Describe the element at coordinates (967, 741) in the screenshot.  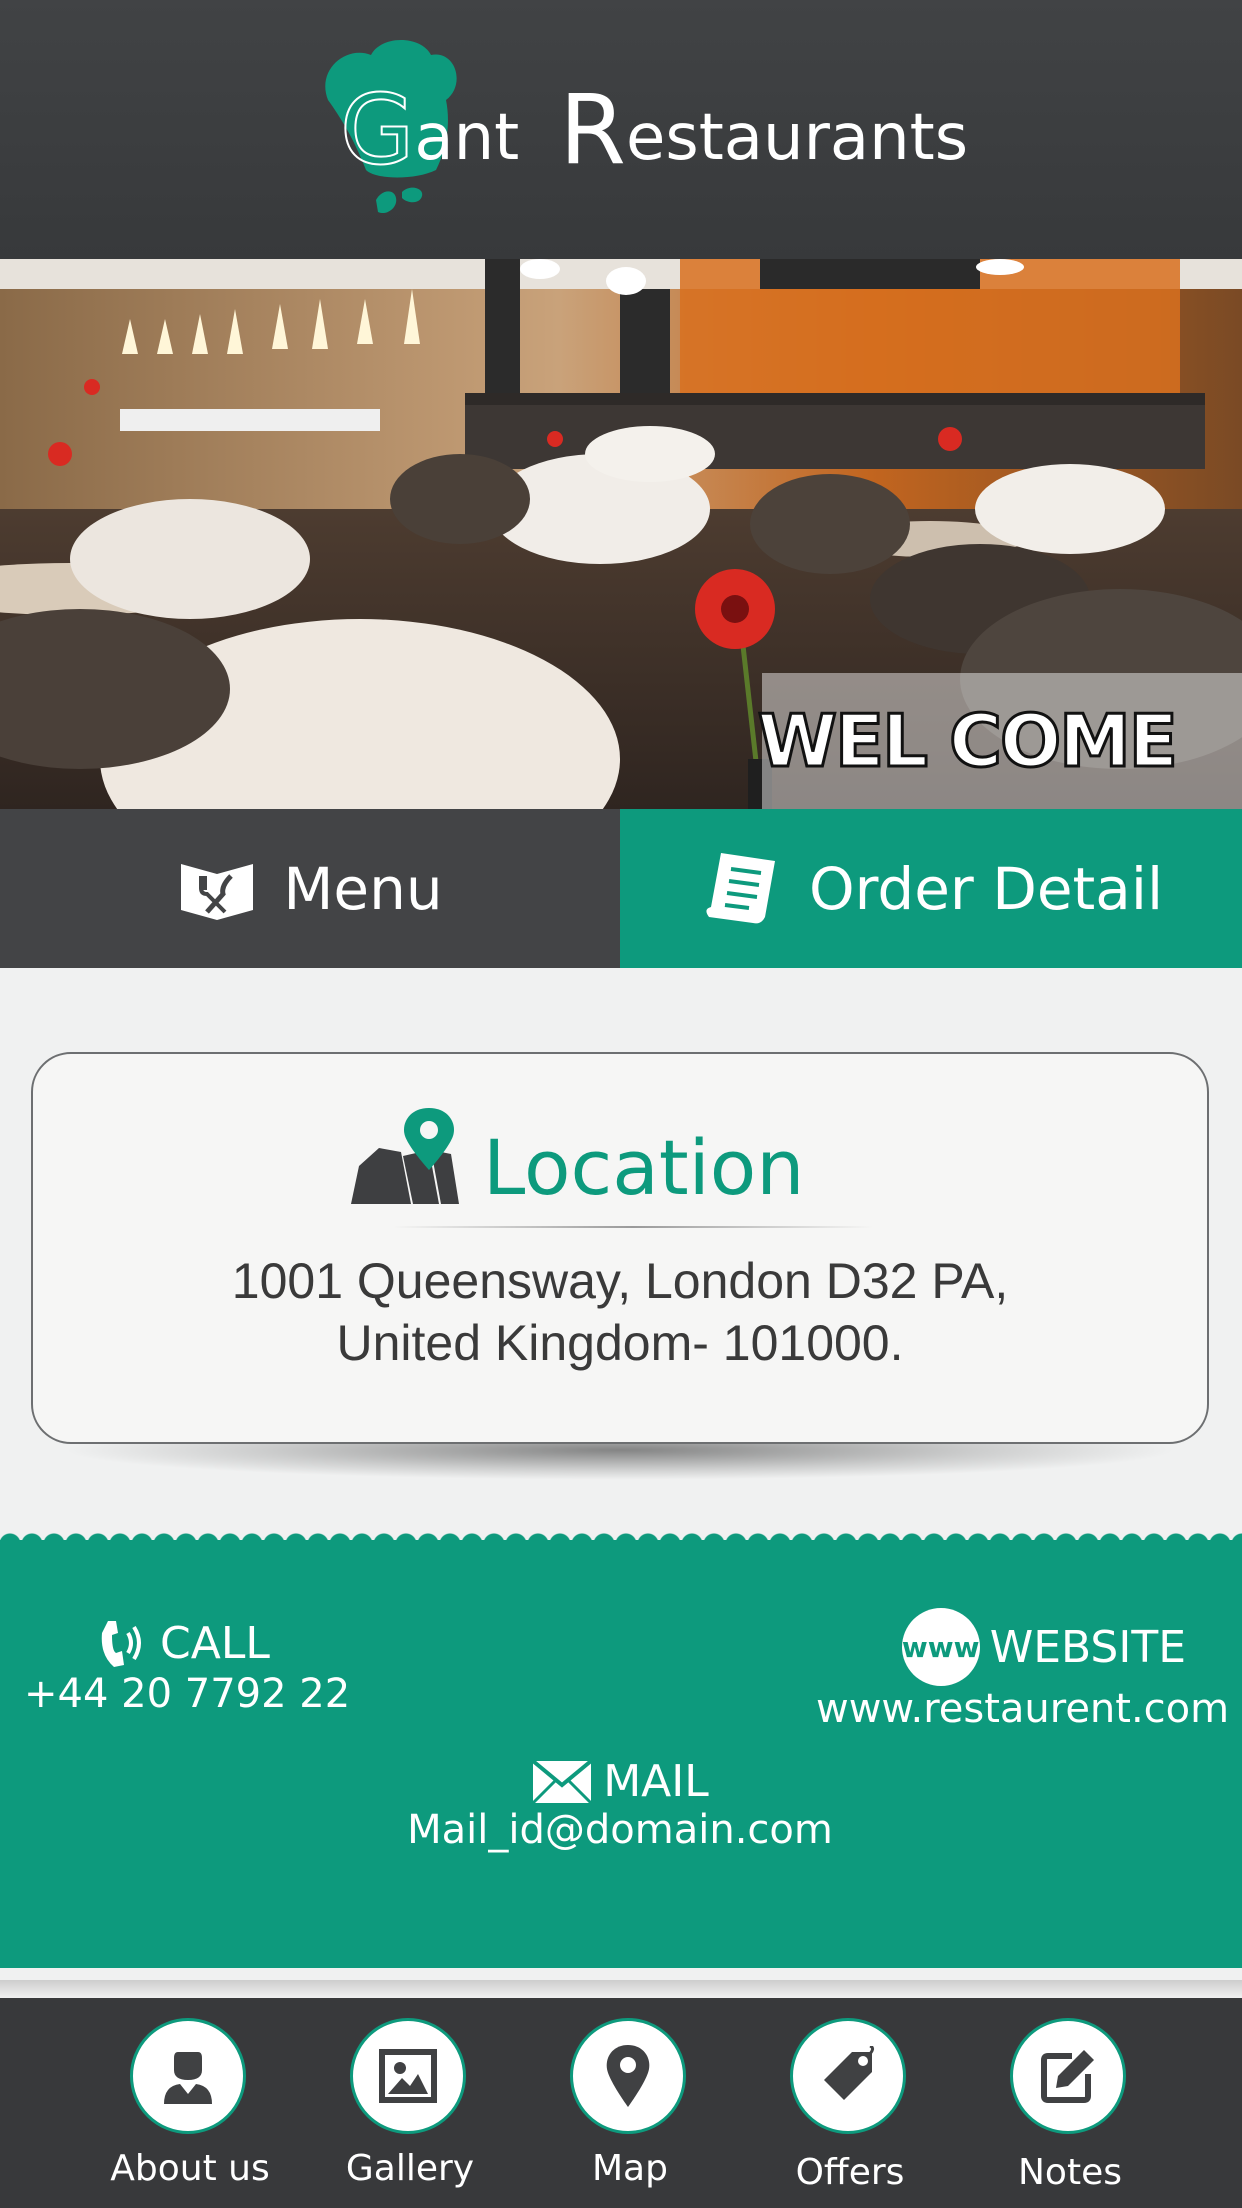
I see `welcome-text: WEL COME` at that location.